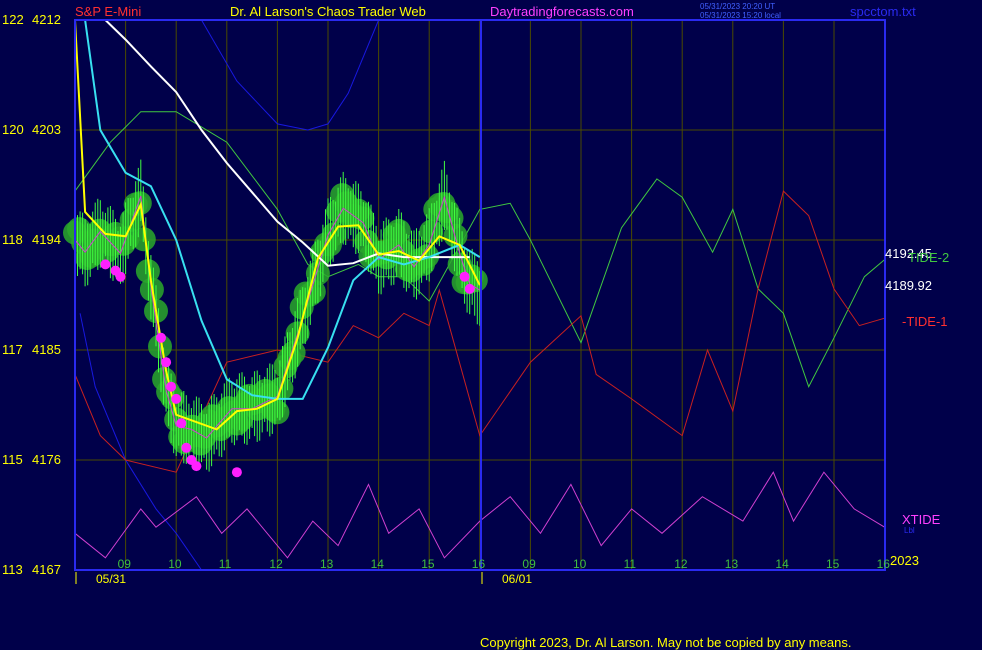  Describe the element at coordinates (46, 459) in the screenshot. I see `y-label-right: 4176` at that location.